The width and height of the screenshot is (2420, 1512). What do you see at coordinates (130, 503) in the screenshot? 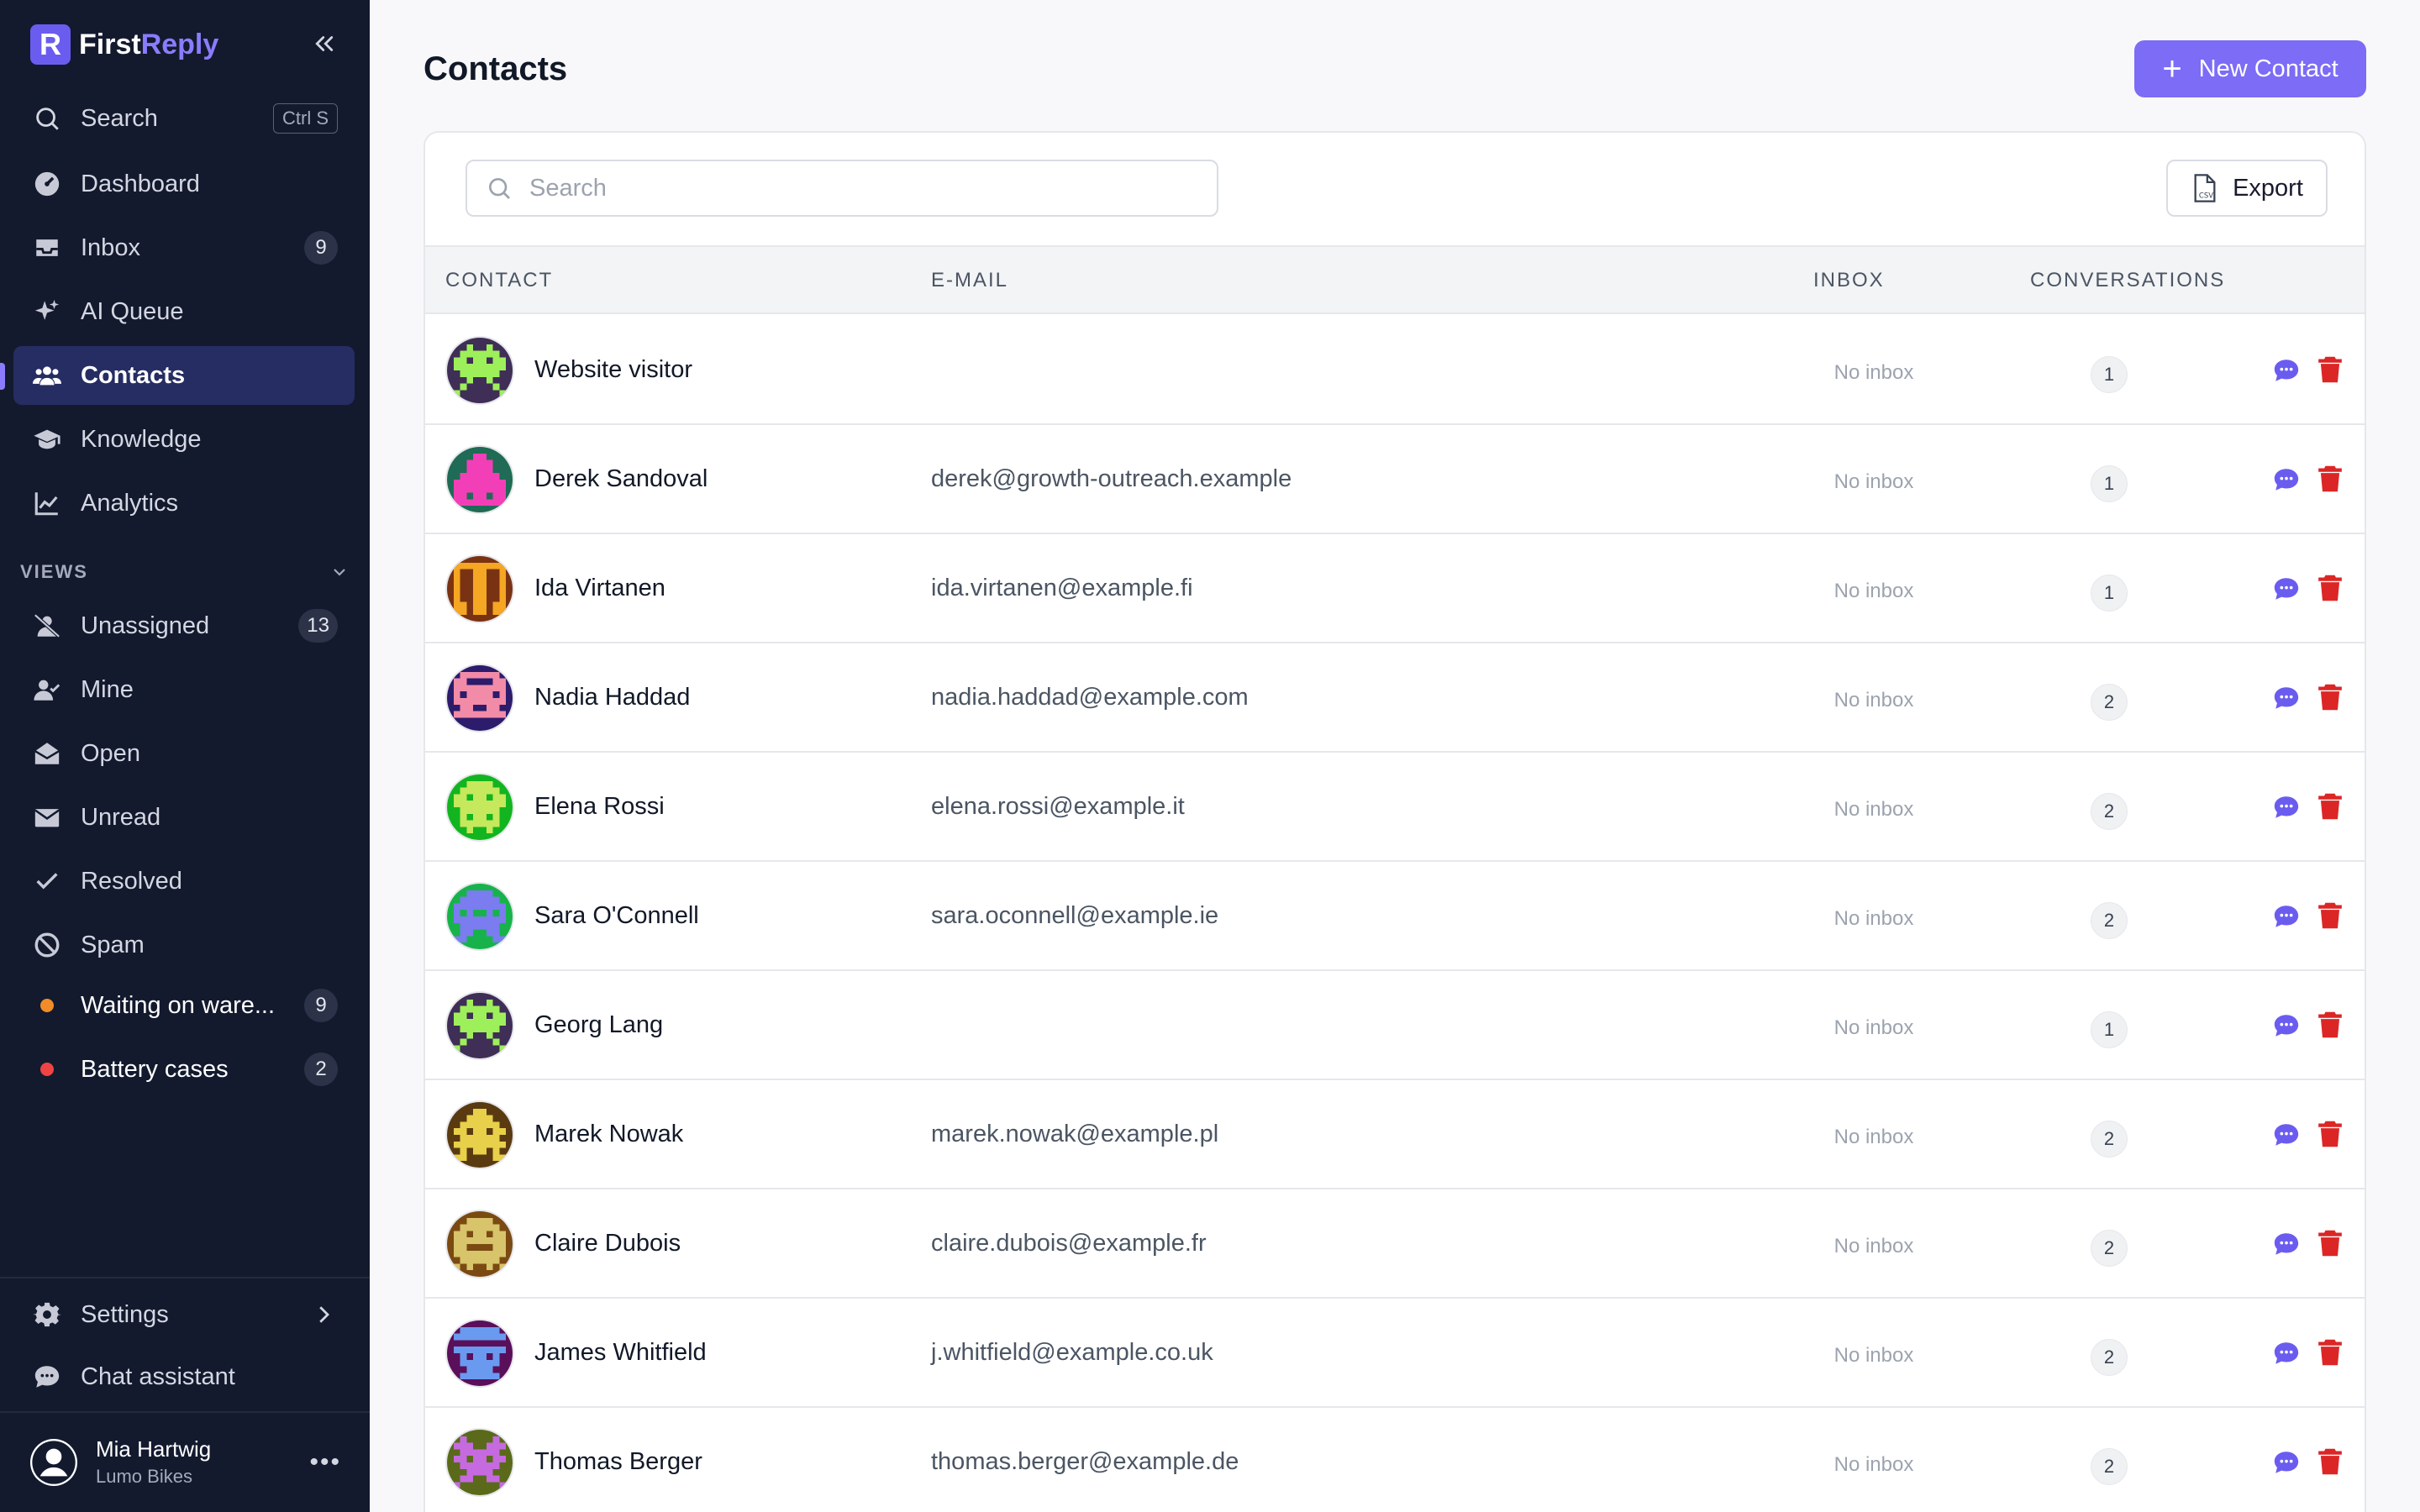
I see `sidebar-item-label: Analytics` at bounding box center [130, 503].